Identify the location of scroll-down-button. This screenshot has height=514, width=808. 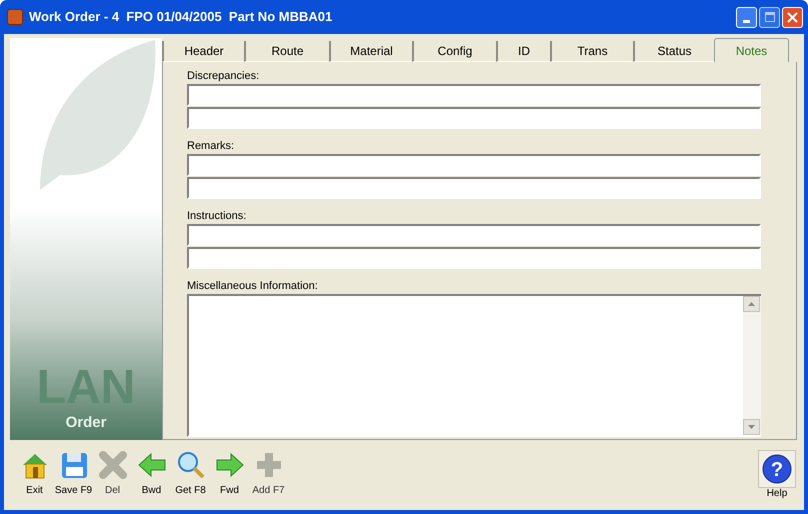
(751, 427).